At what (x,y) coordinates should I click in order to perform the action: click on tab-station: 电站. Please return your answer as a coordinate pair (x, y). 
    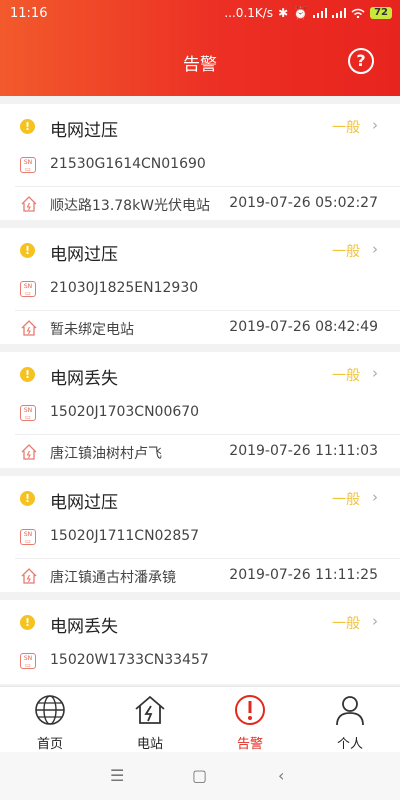
    Looking at the image, I should click on (150, 719).